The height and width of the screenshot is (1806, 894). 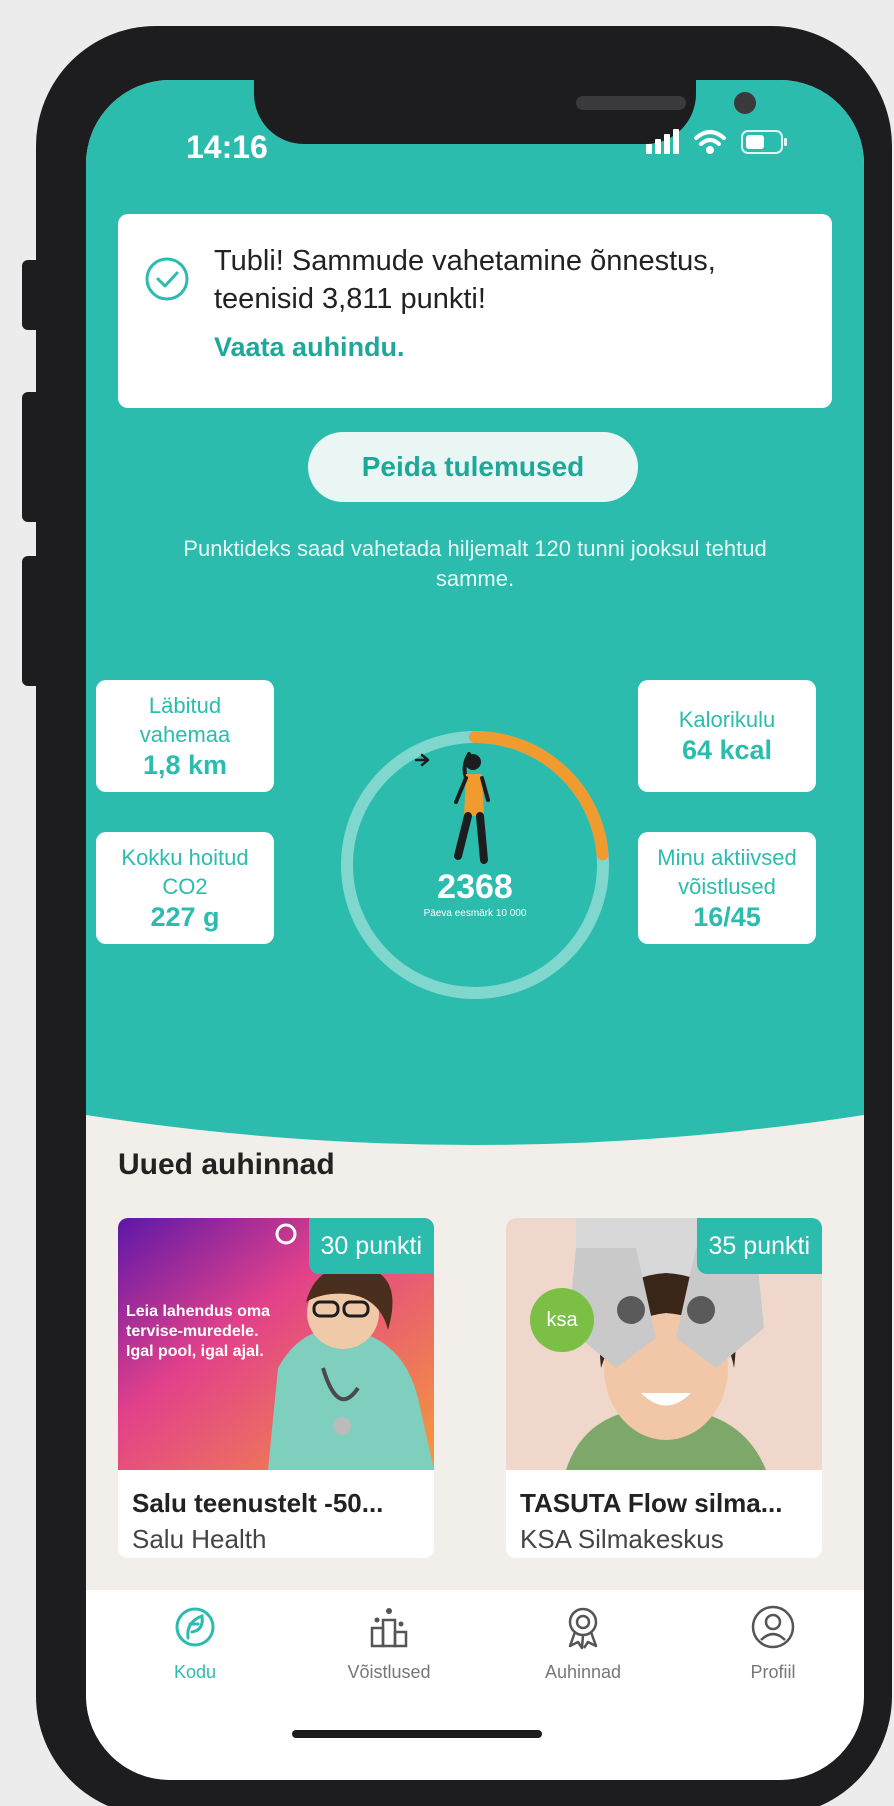 I want to click on check-circle-icon, so click(x=167, y=279).